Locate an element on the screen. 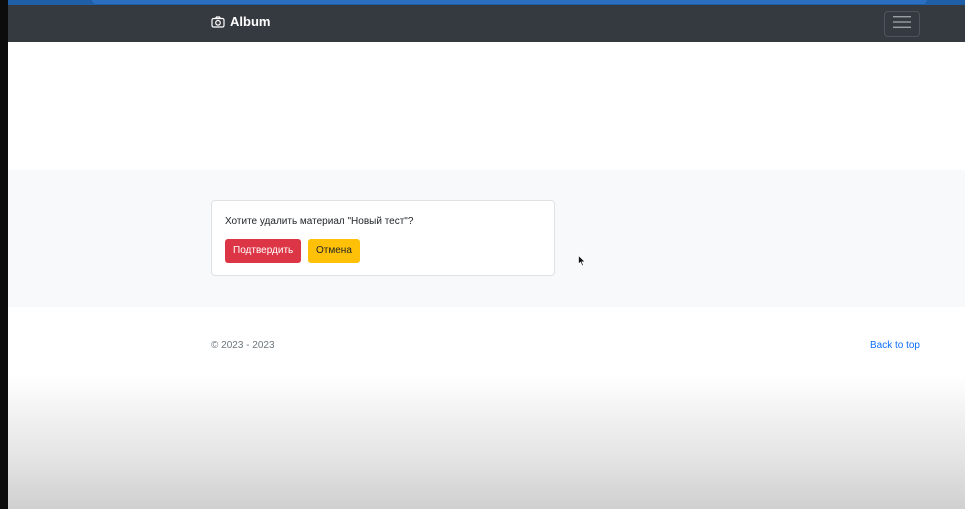 This screenshot has width=965, height=509. mouse-cursor-icon is located at coordinates (582, 263).